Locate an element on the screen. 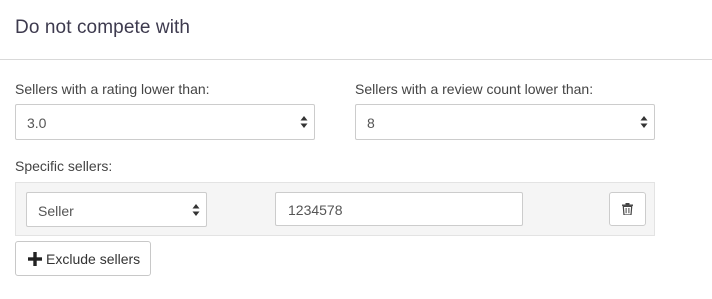 This screenshot has width=712, height=299. exclude-sellers-button: Exclude sellers is located at coordinates (83, 258).